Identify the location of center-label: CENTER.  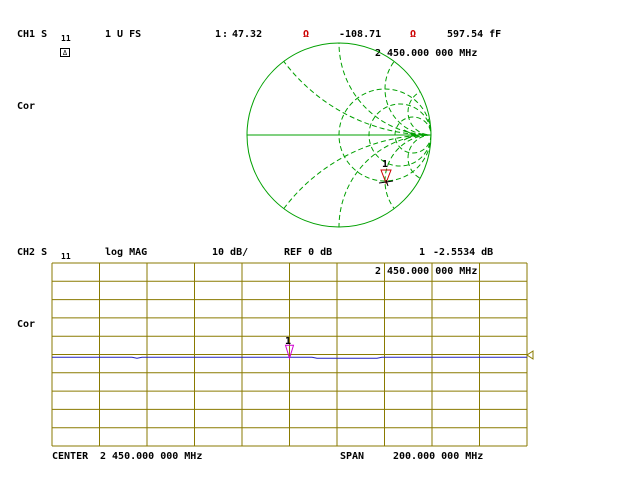
(70, 456).